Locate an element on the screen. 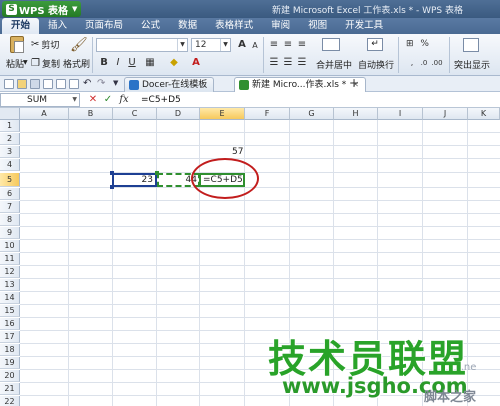 This screenshot has width=500, height=406. open-file-icon is located at coordinates (22, 84).